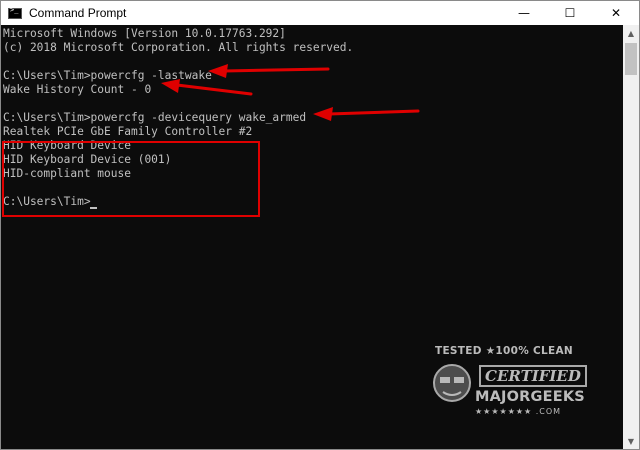 The width and height of the screenshot is (640, 450). I want to click on vertical-scrollbar: ▲ ▼, so click(631, 237).